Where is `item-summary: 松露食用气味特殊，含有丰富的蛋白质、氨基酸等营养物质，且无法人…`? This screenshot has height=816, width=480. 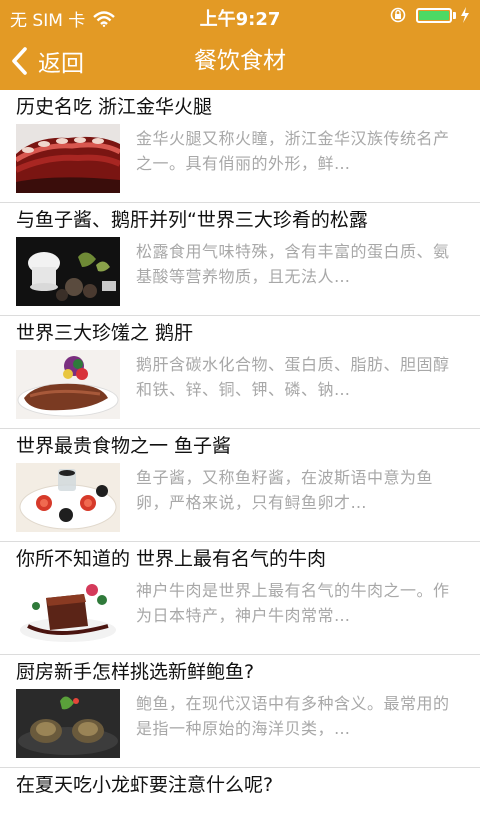 item-summary: 松露食用气味特殊，含有丰富的蛋白质、氨基酸等营养物质，且无法人… is located at coordinates (293, 264).